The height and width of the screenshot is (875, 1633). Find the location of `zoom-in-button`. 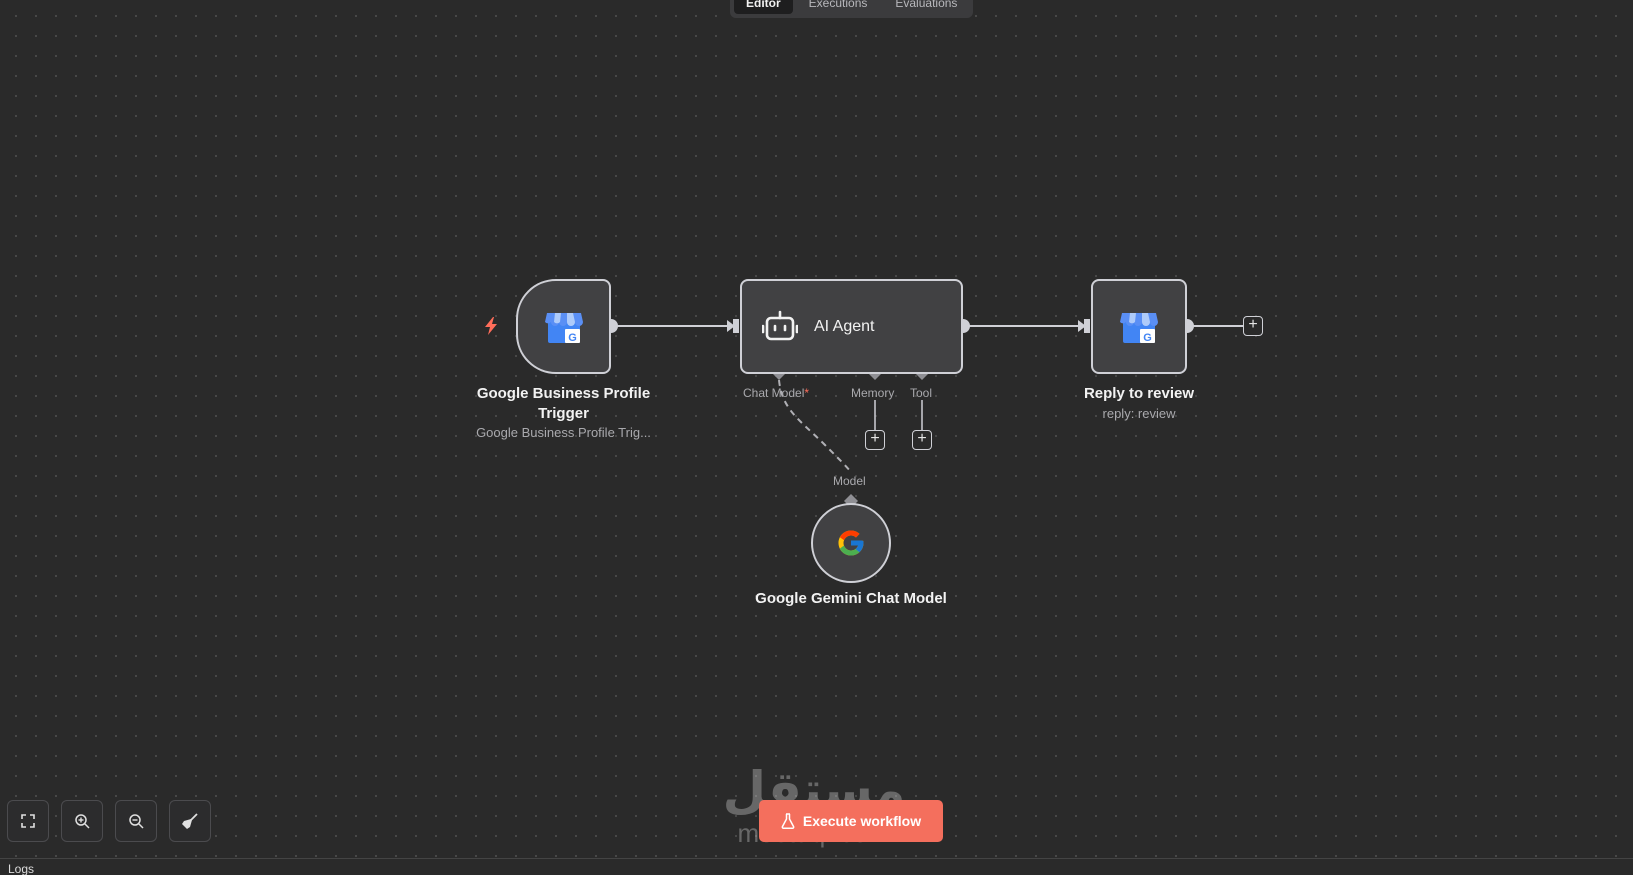

zoom-in-button is located at coordinates (82, 821).